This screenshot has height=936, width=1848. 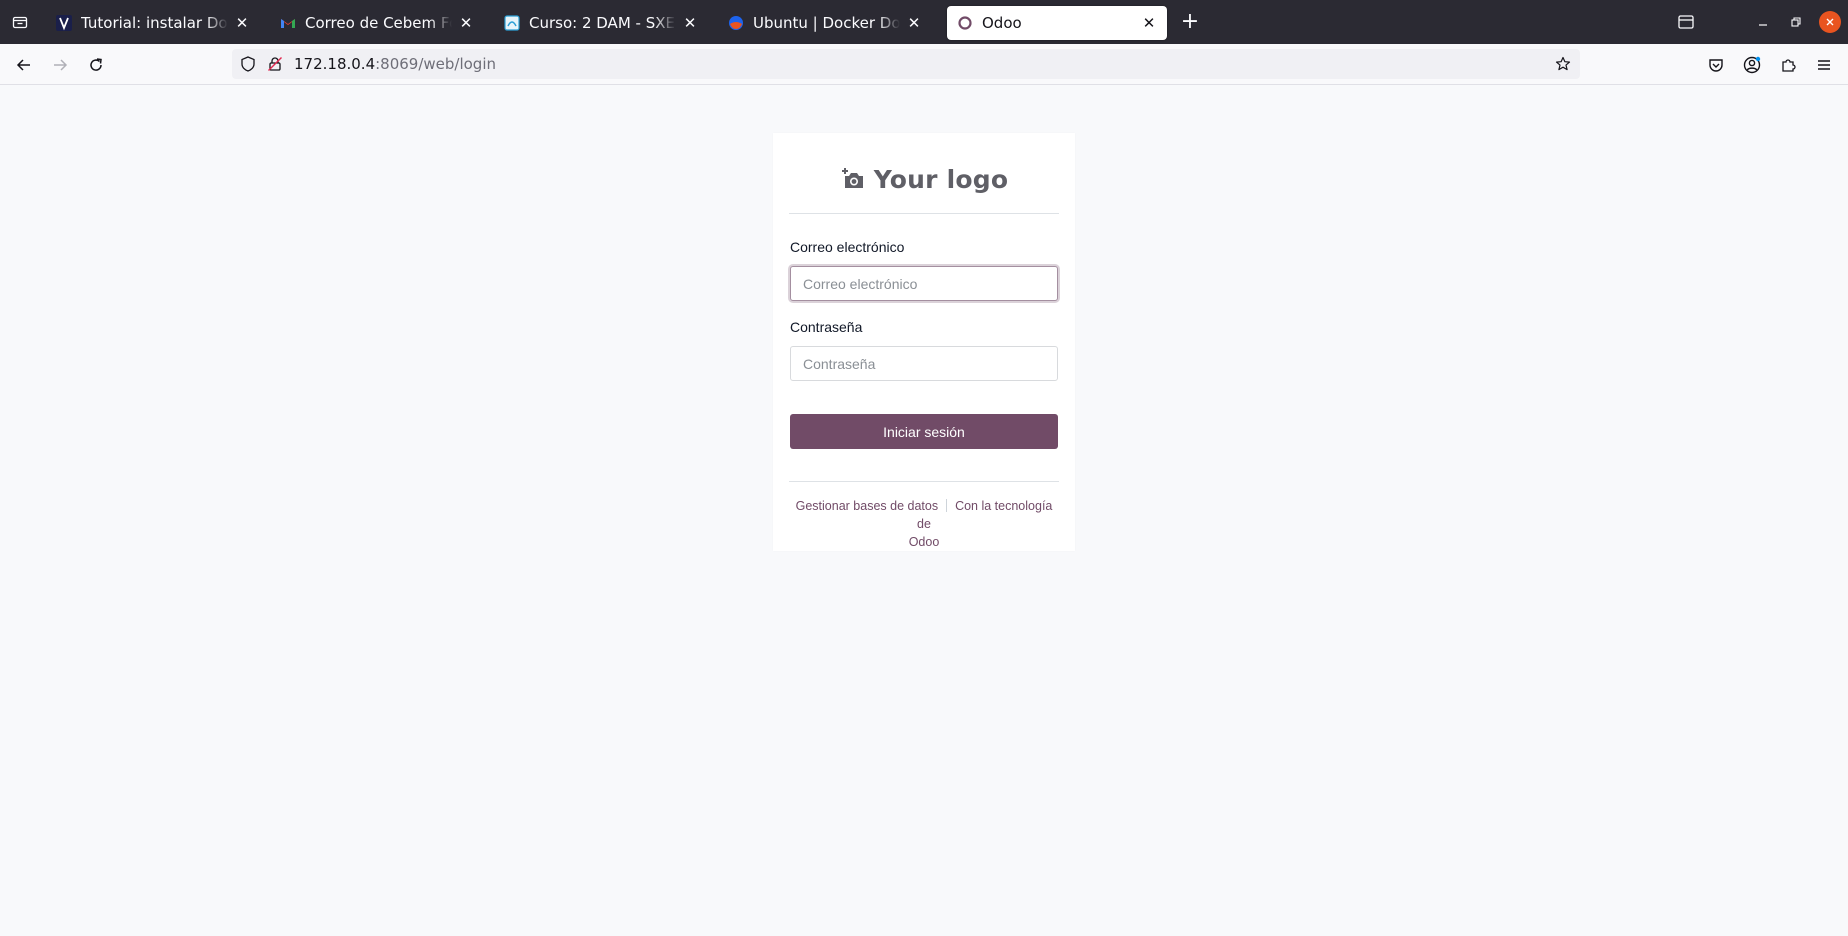 I want to click on email-label: Correo electrónico, so click(x=847, y=247).